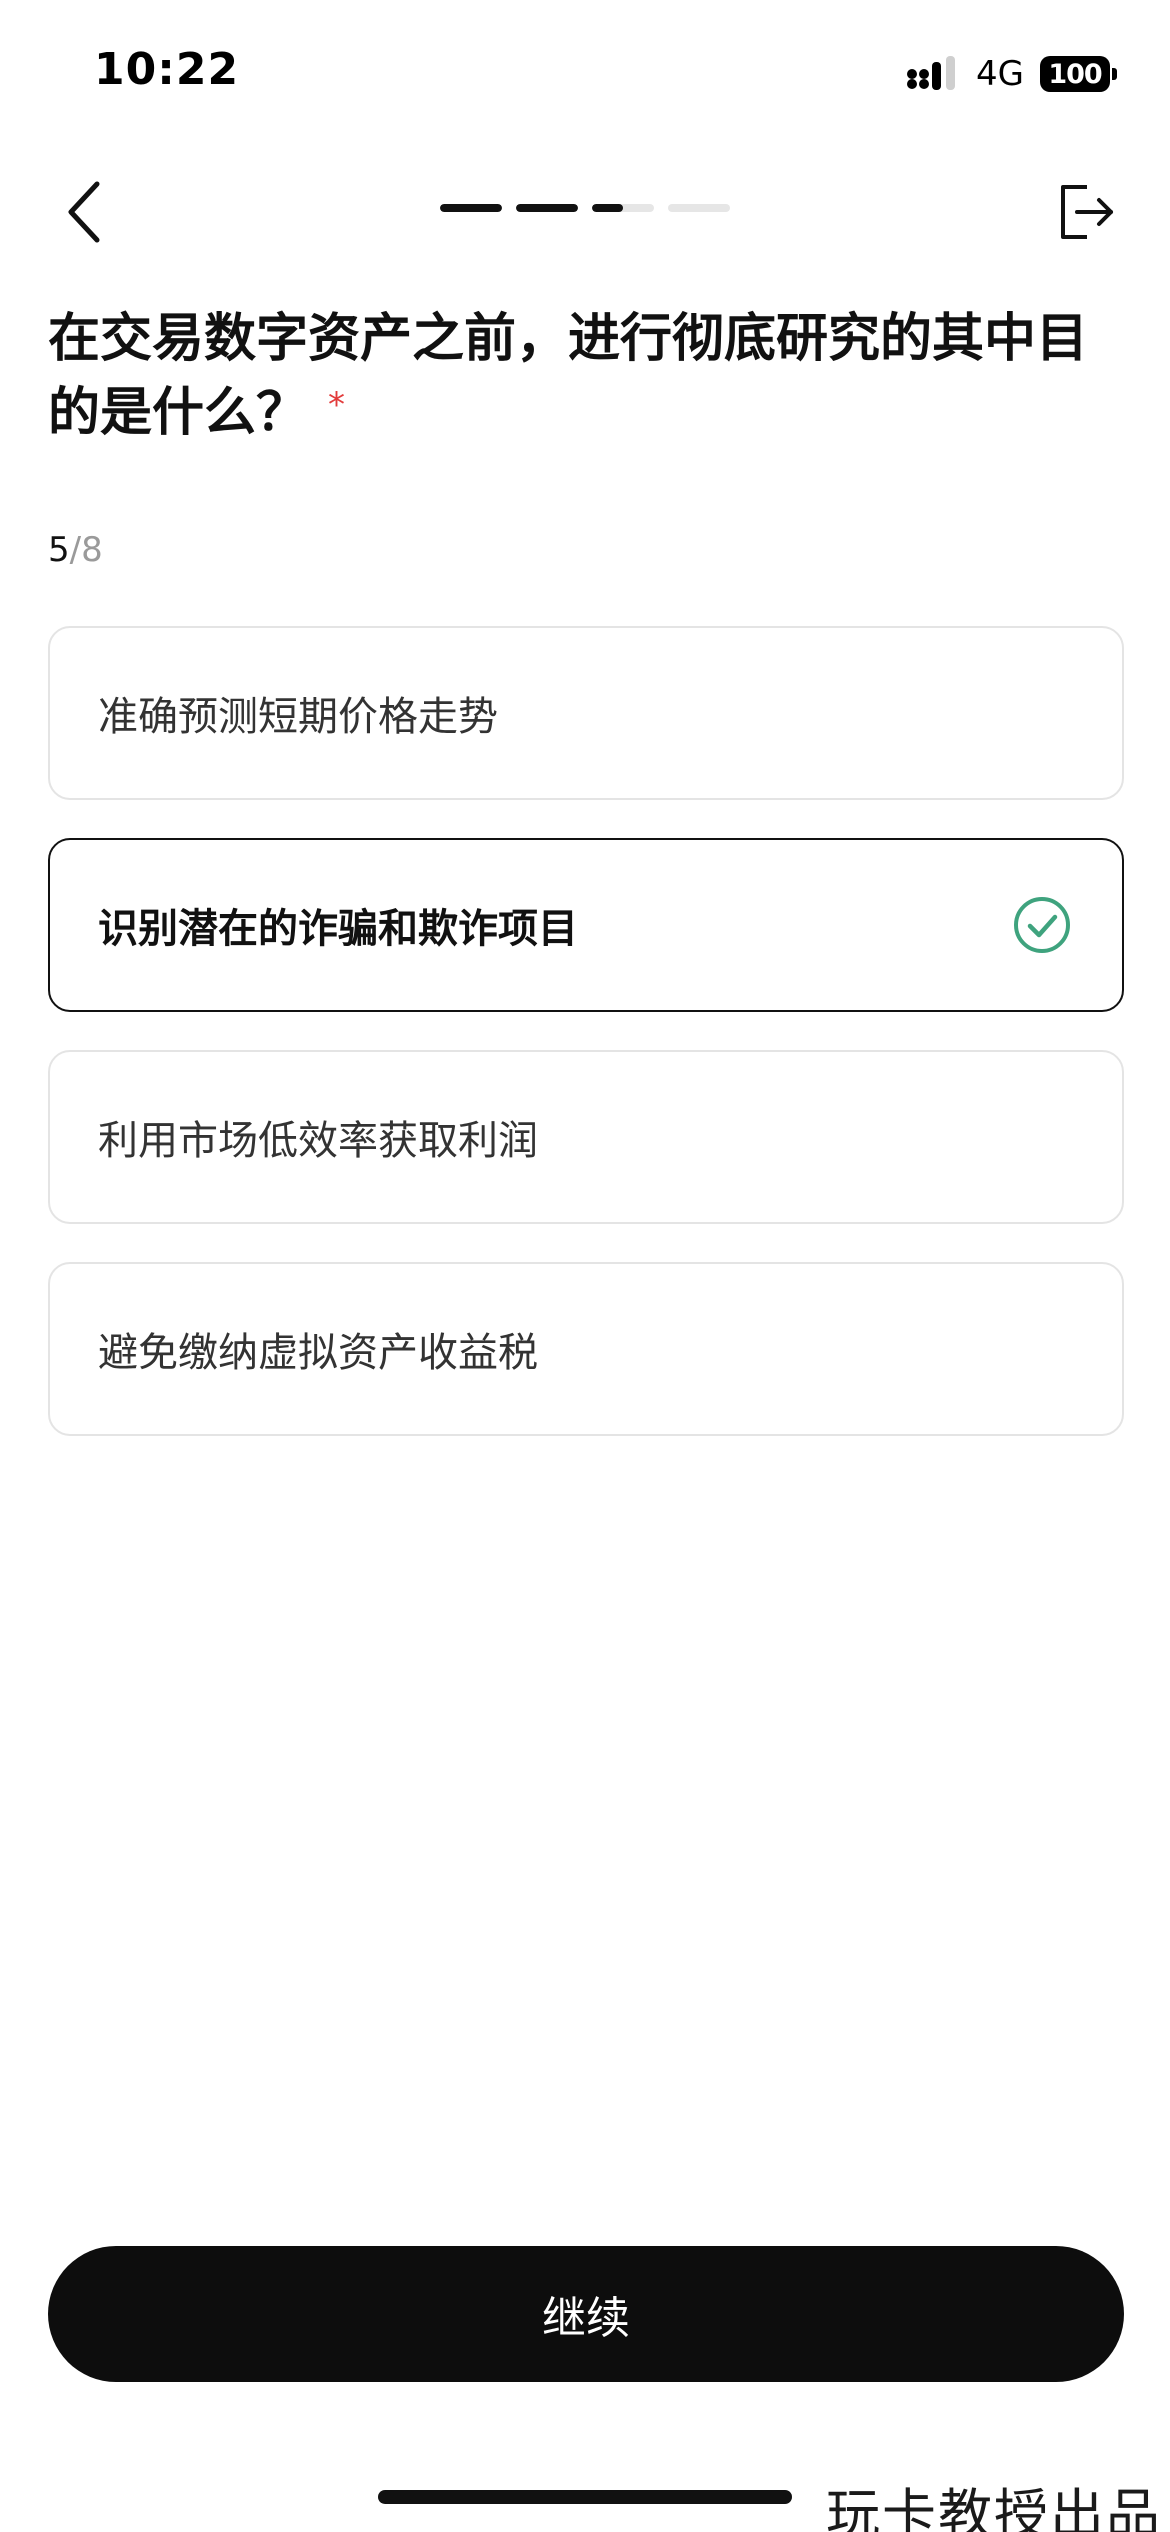 The height and width of the screenshot is (2532, 1170). I want to click on status-indicators: 4G 100, so click(1011, 74).